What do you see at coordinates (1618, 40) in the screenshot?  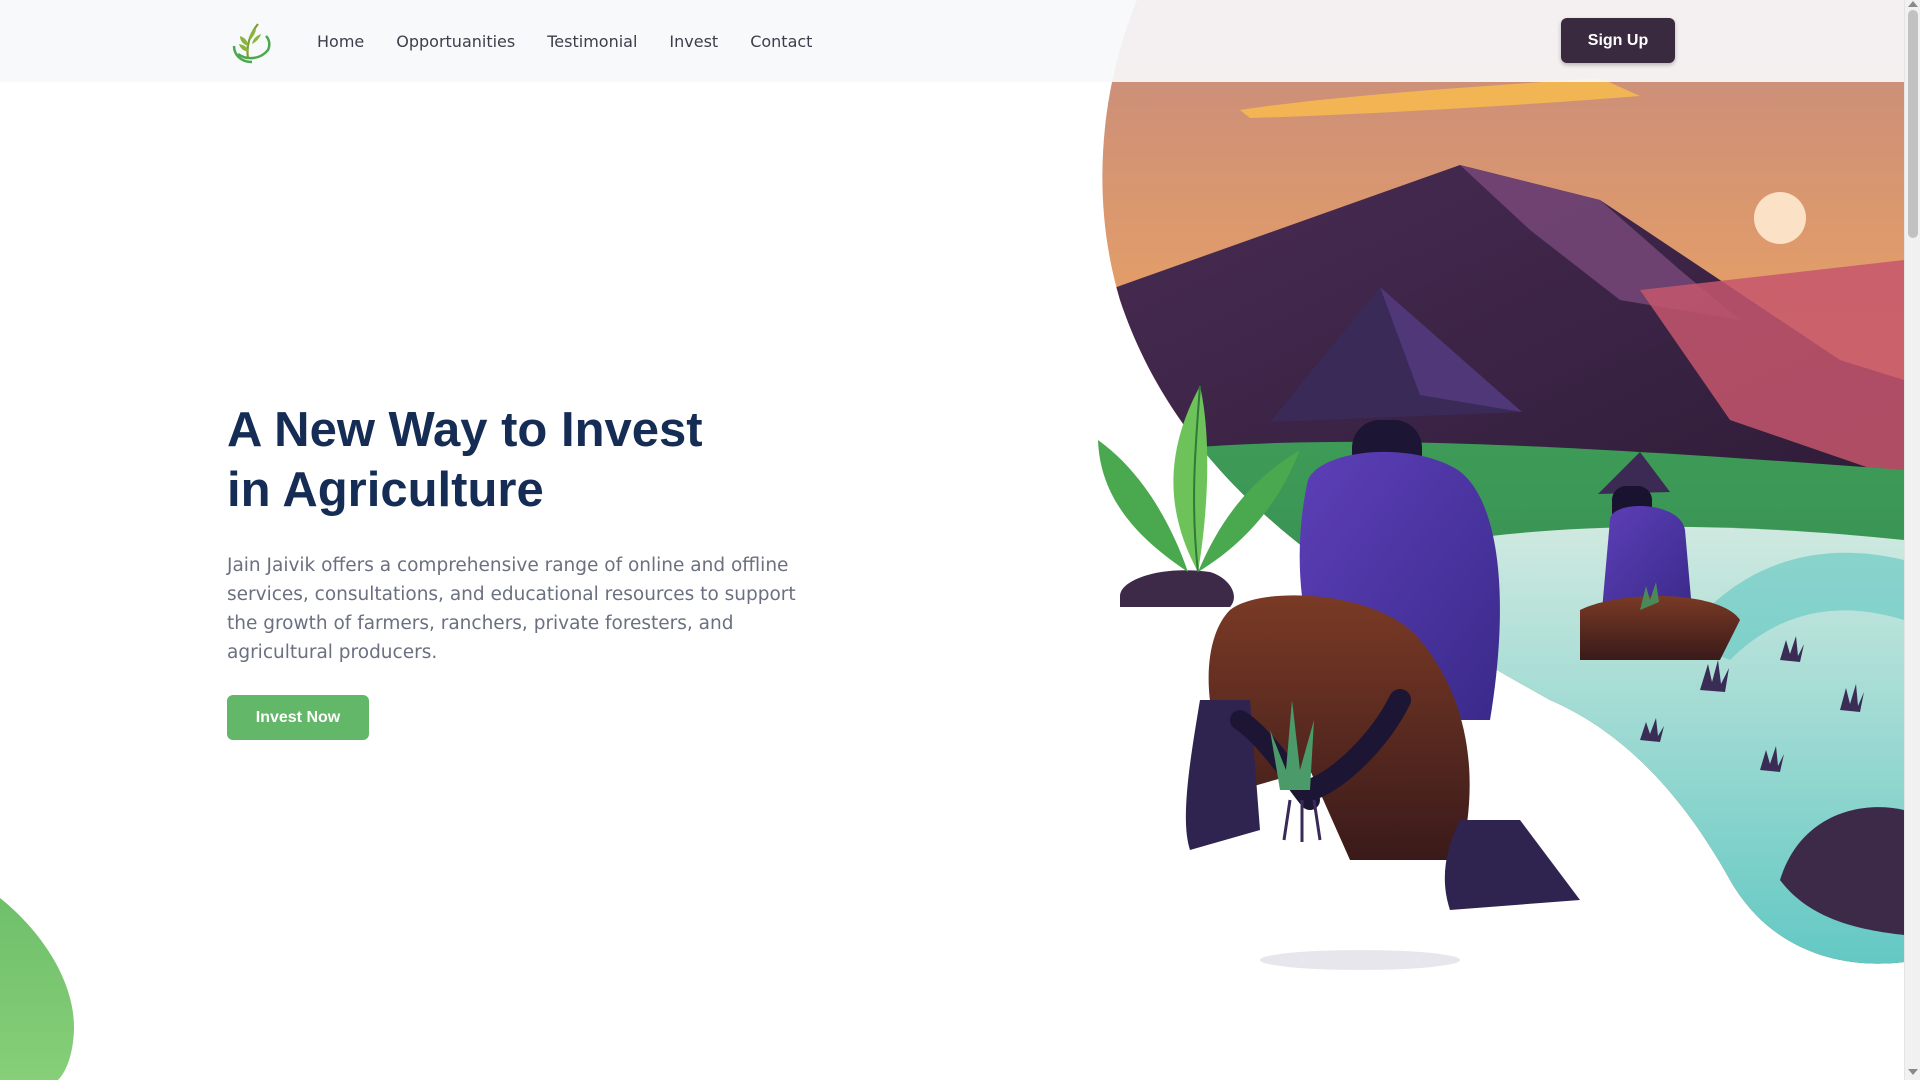 I see `sign-up-button: Sign Up` at bounding box center [1618, 40].